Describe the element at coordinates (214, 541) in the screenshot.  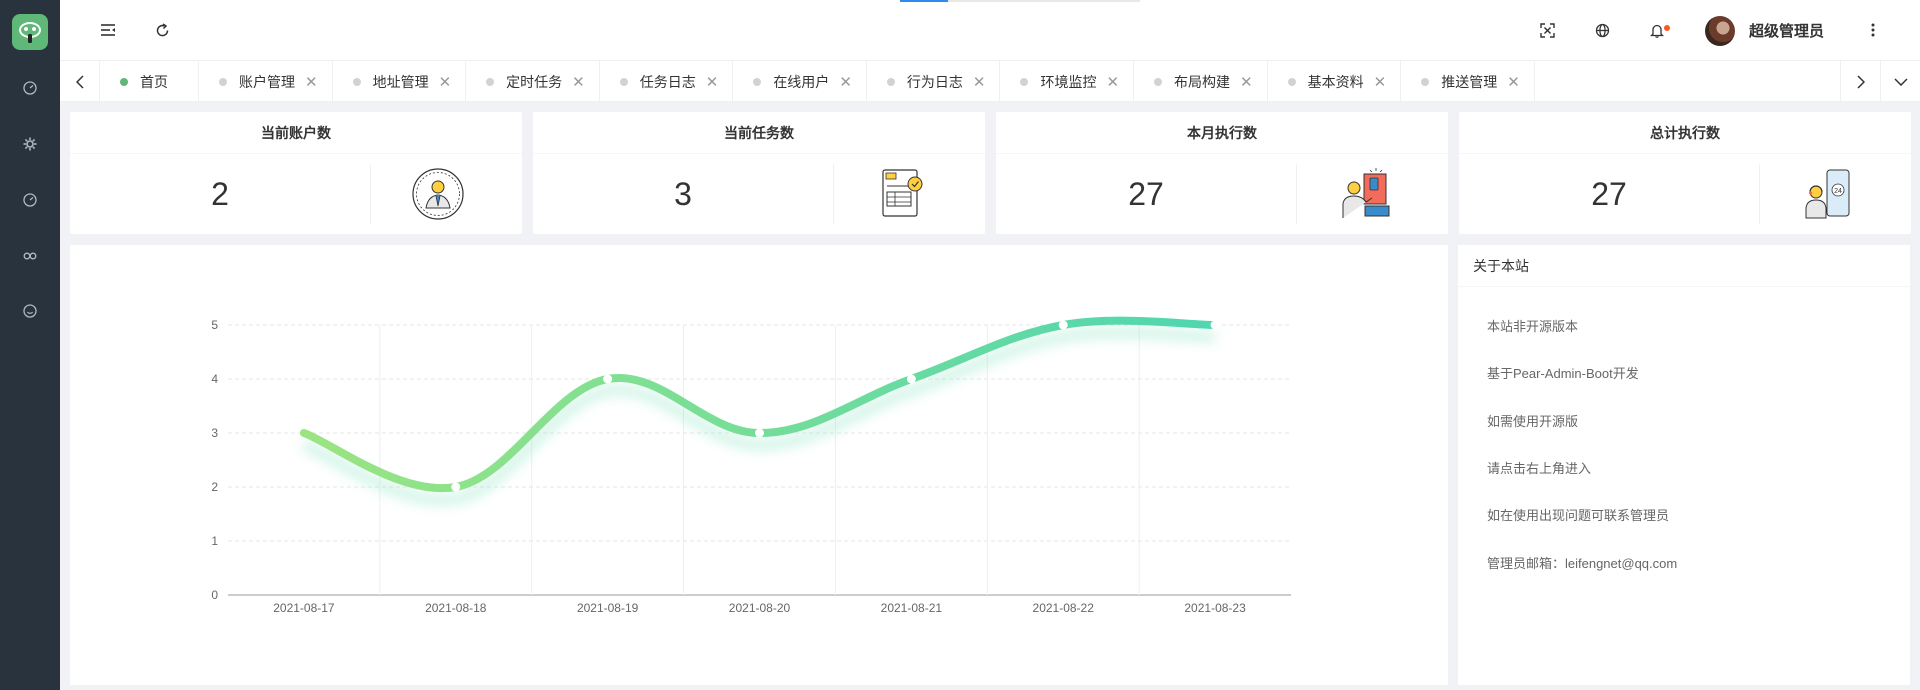
I see `y-tick-label: 1` at that location.